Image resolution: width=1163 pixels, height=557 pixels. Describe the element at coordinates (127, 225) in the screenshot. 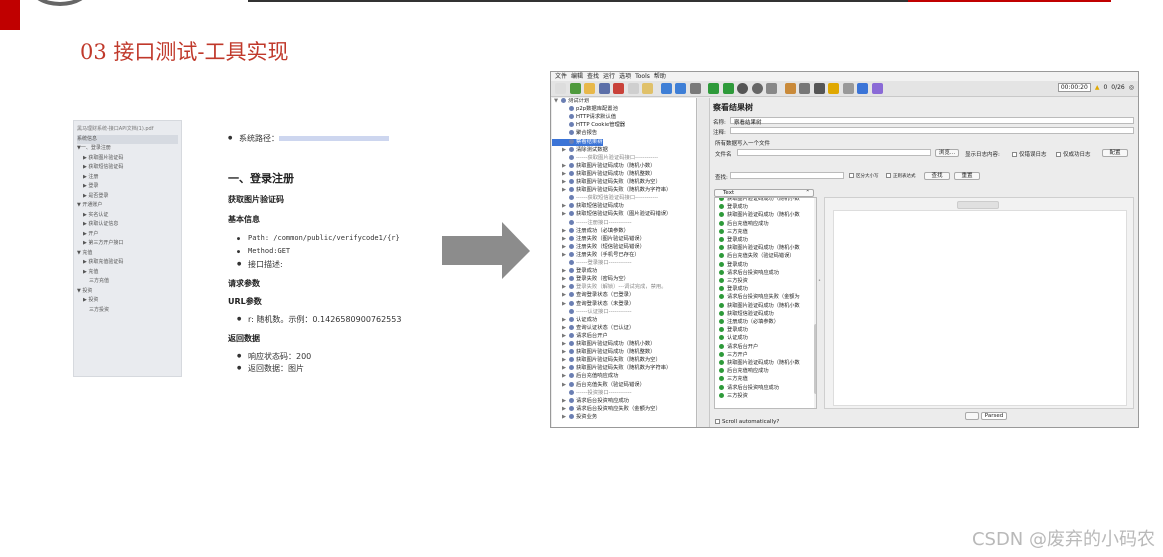

I see `doc-outline-item: ▶ 获取认证信息` at that location.